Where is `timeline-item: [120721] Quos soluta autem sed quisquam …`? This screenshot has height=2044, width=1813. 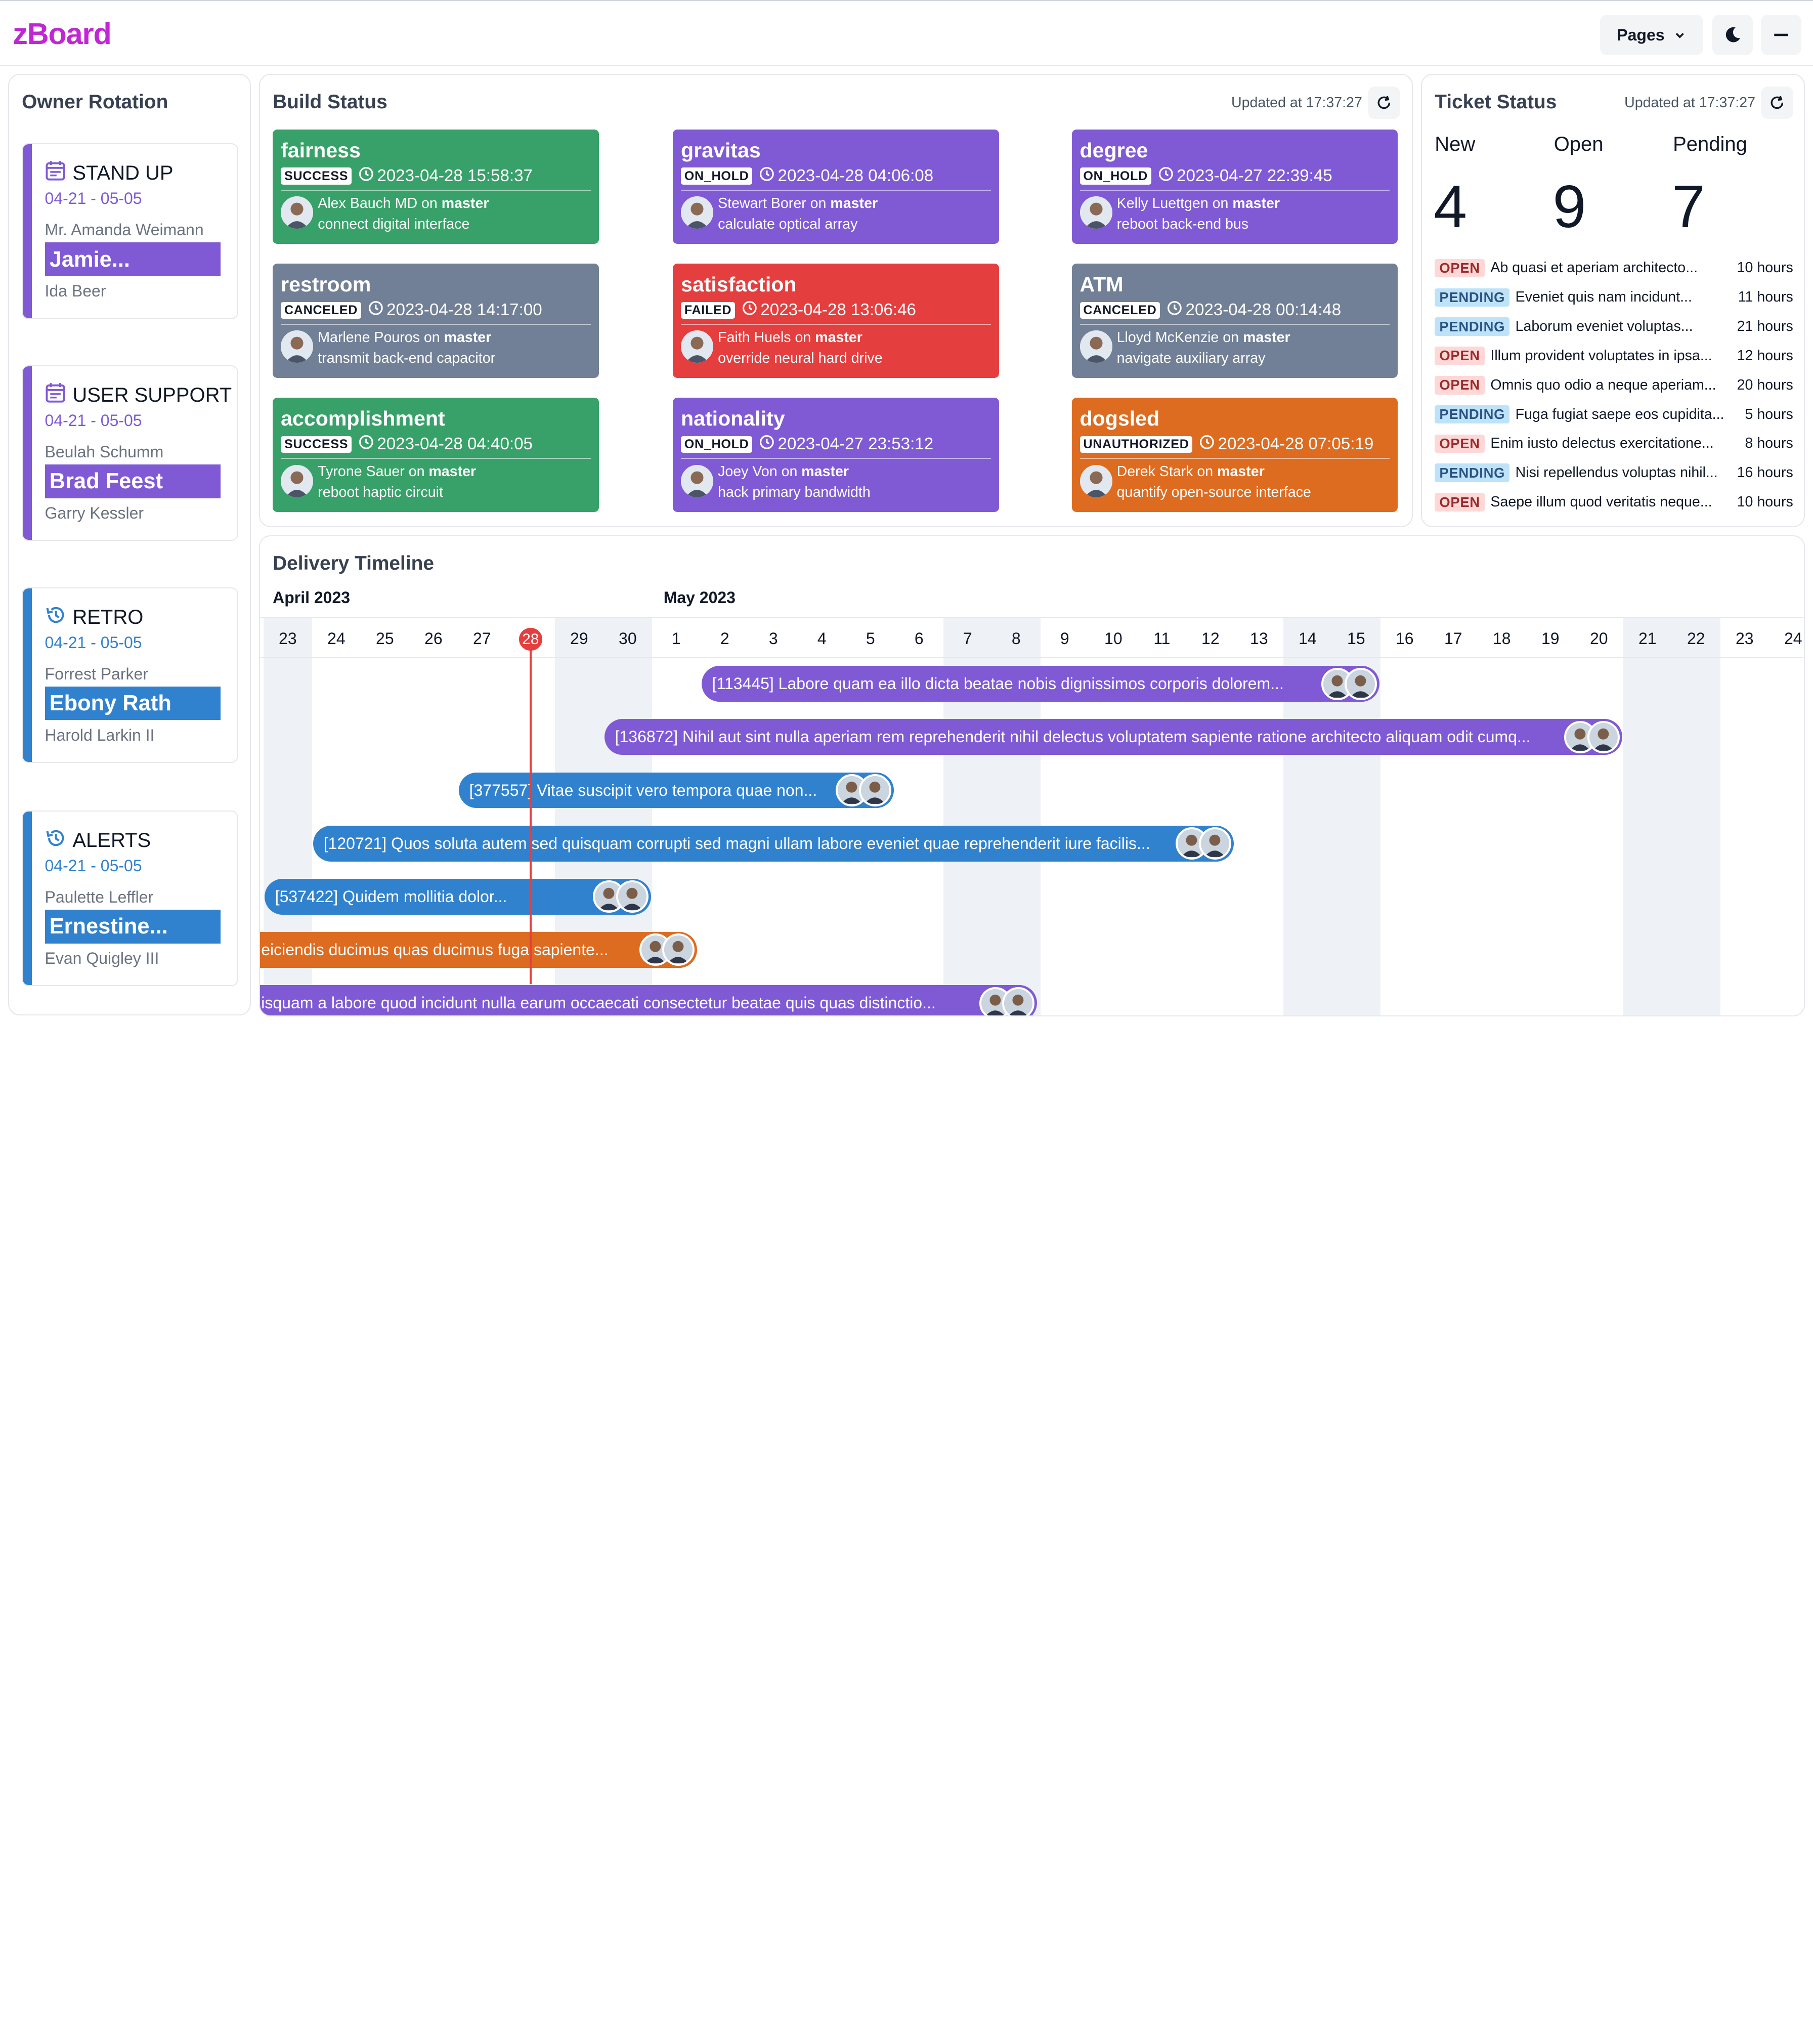 timeline-item: [120721] Quos soluta autem sed quisquam … is located at coordinates (773, 843).